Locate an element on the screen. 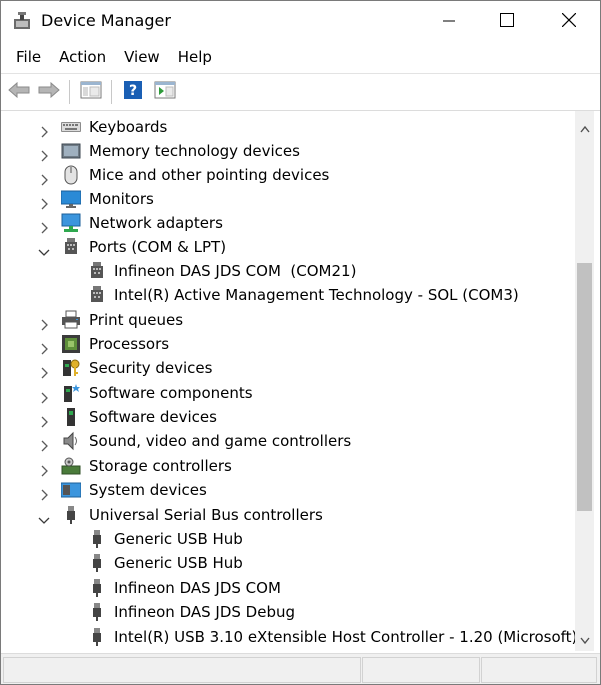 The height and width of the screenshot is (685, 601). scroll-up-button is located at coordinates (584, 127).